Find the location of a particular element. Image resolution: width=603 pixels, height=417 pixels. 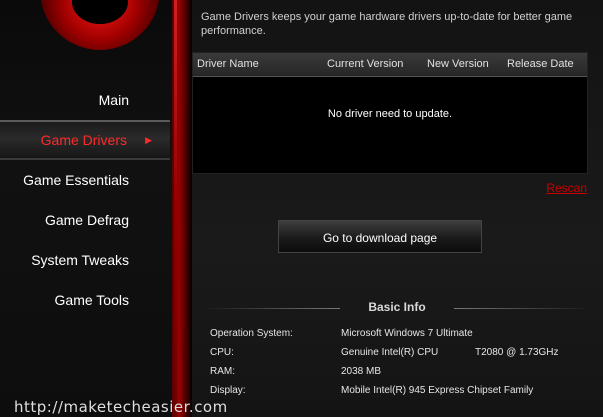

sidebar-item-game-drivers: Game Drivers ▶ is located at coordinates (85, 140).